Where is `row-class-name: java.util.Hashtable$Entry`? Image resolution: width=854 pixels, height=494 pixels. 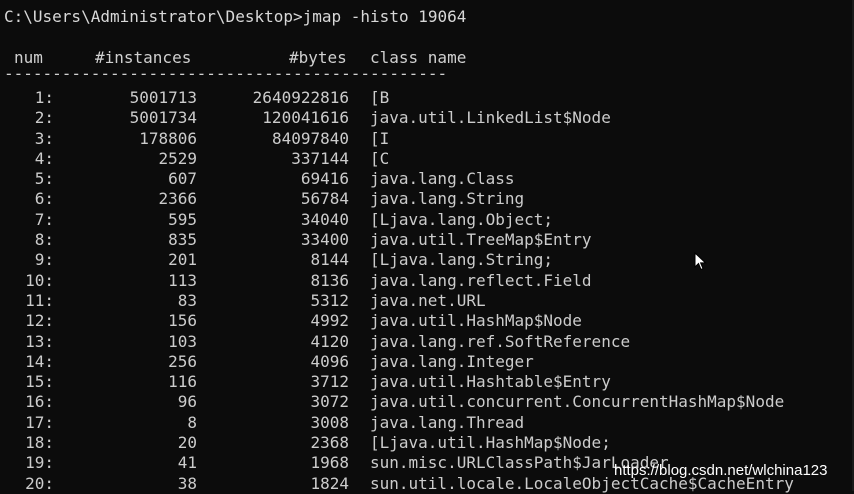 row-class-name: java.util.Hashtable$Entry is located at coordinates (490, 382).